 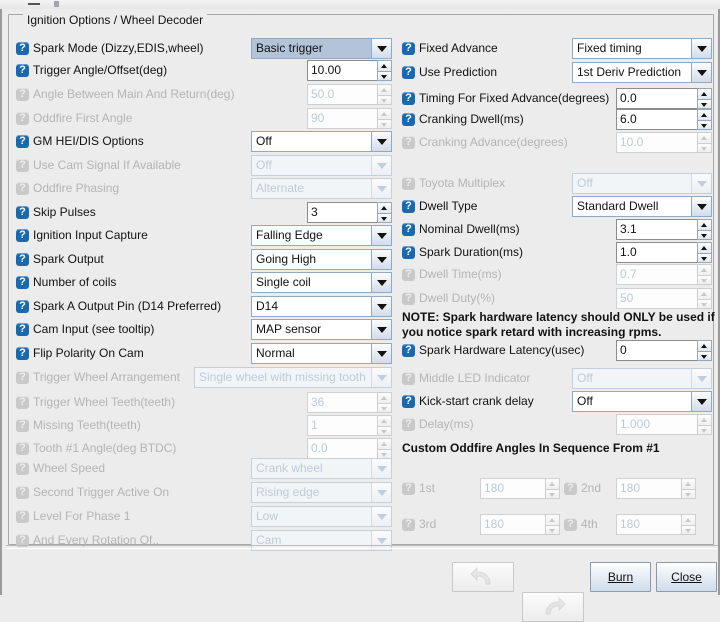 I want to click on setting-label: Oddfire First Angle, so click(x=83, y=118).